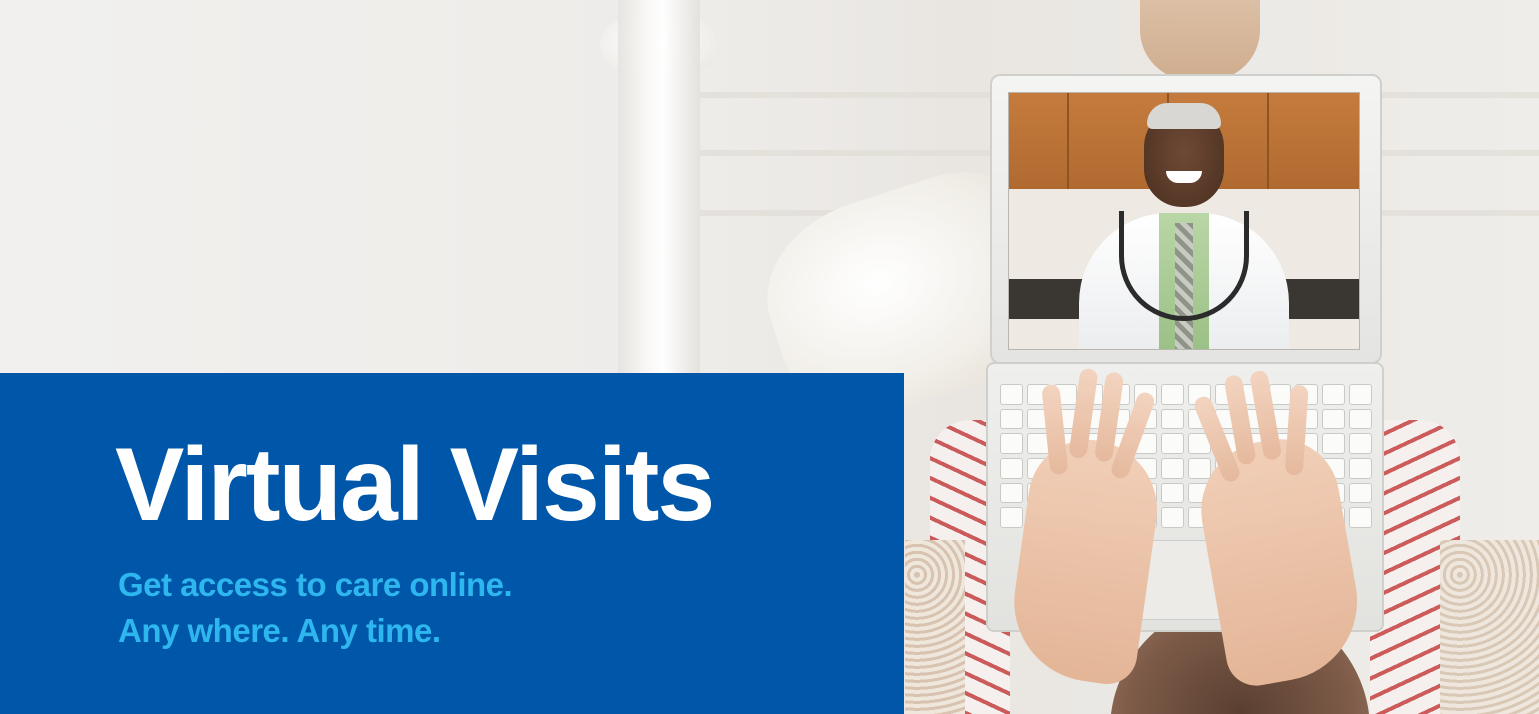  I want to click on promo-title: Virtual Visits, so click(415, 485).